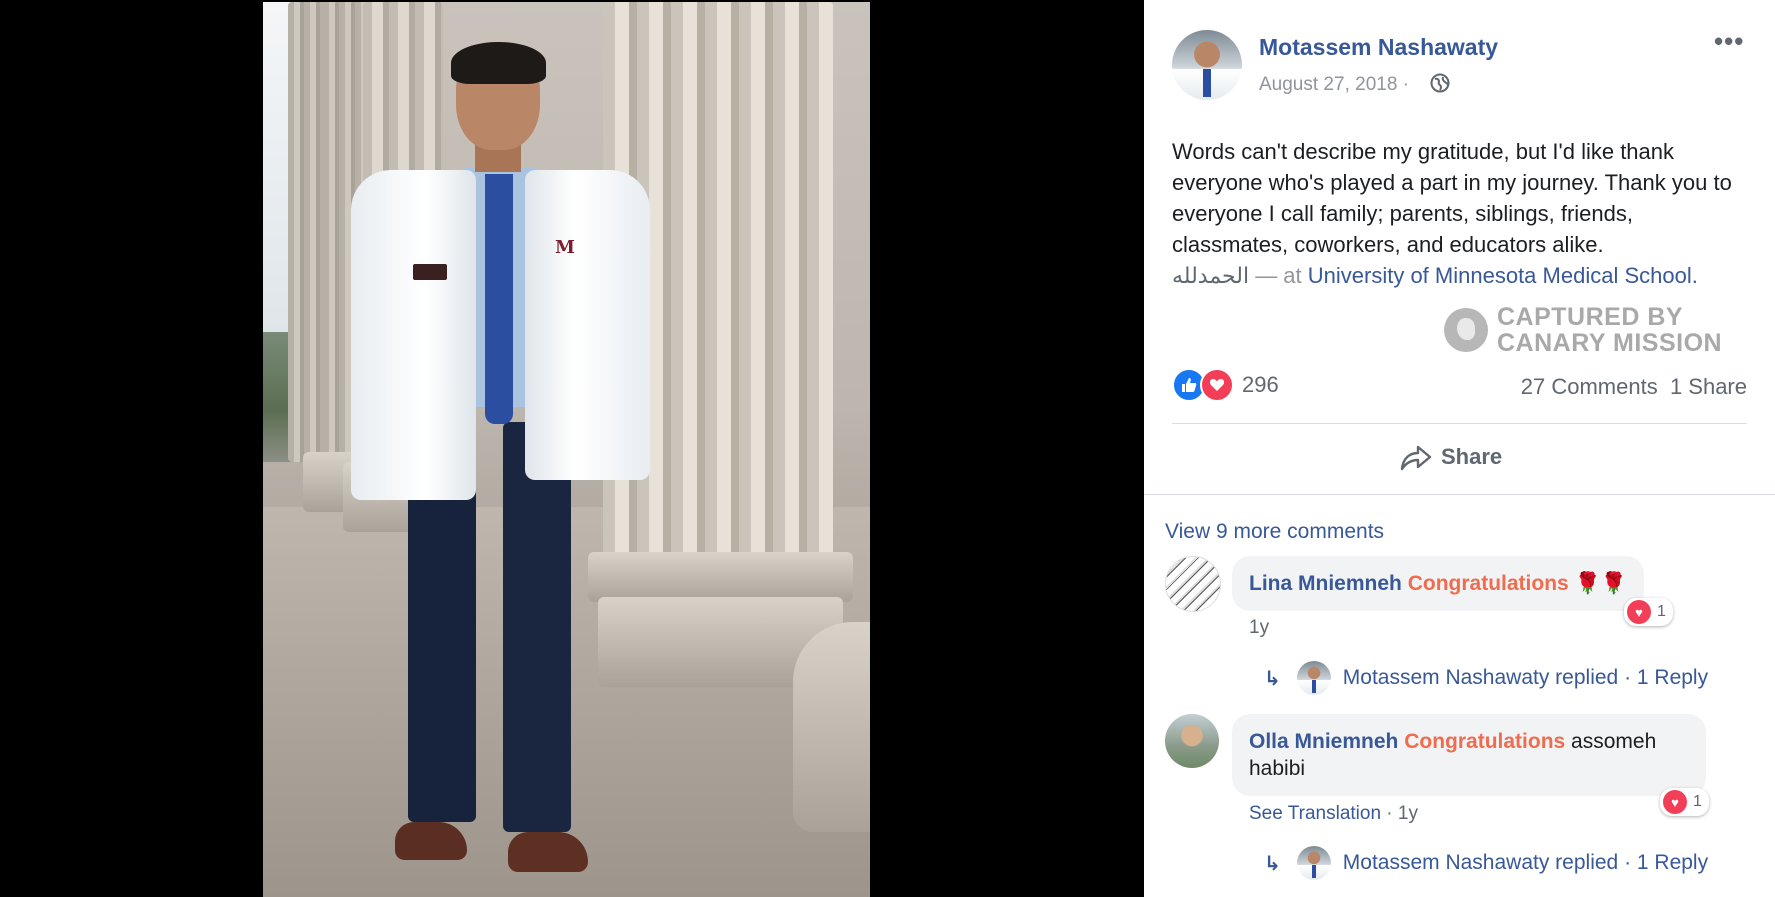 The width and height of the screenshot is (1775, 897). I want to click on shares-count: 1 Share, so click(1708, 386).